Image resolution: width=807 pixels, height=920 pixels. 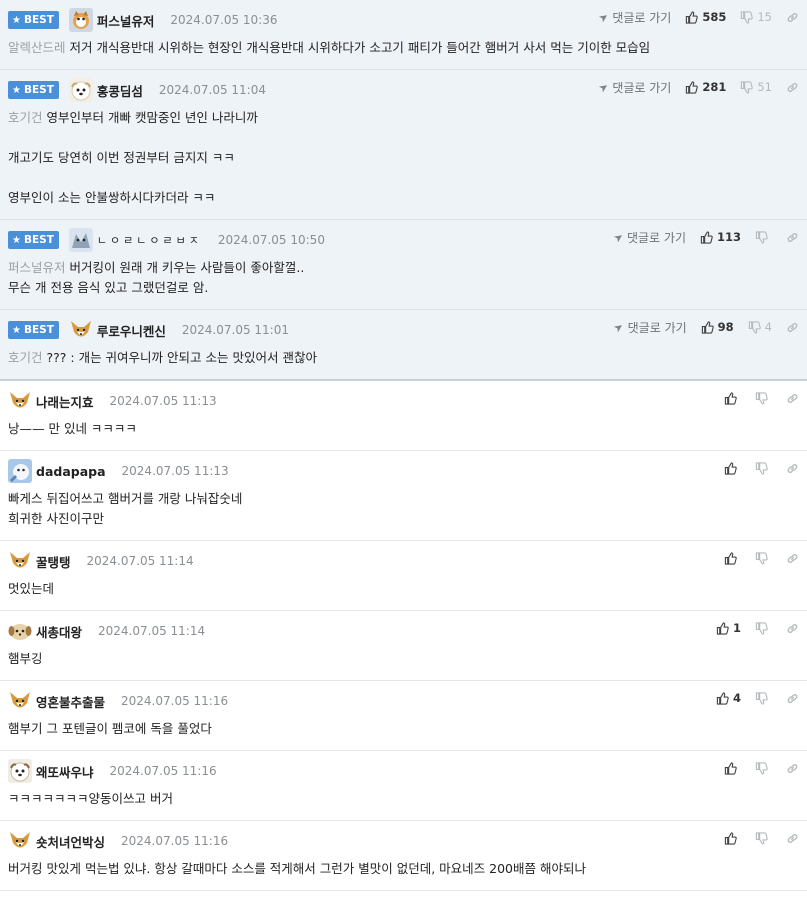 I want to click on comment-body: 햄부기 그 포텐글이 펨코에 독을 풀었다, so click(x=110, y=728).